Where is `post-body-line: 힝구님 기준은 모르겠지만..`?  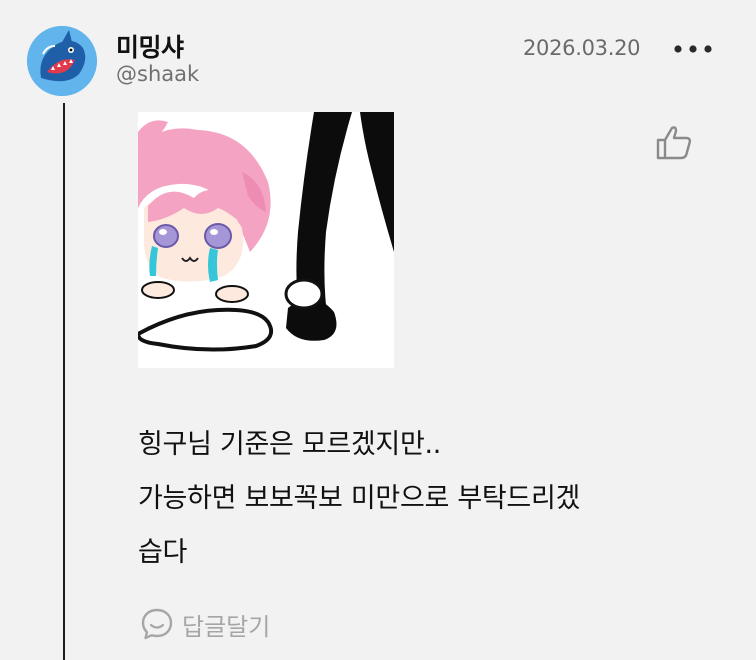
post-body-line: 힝구님 기준은 모르겠지만.. is located at coordinates (290, 444).